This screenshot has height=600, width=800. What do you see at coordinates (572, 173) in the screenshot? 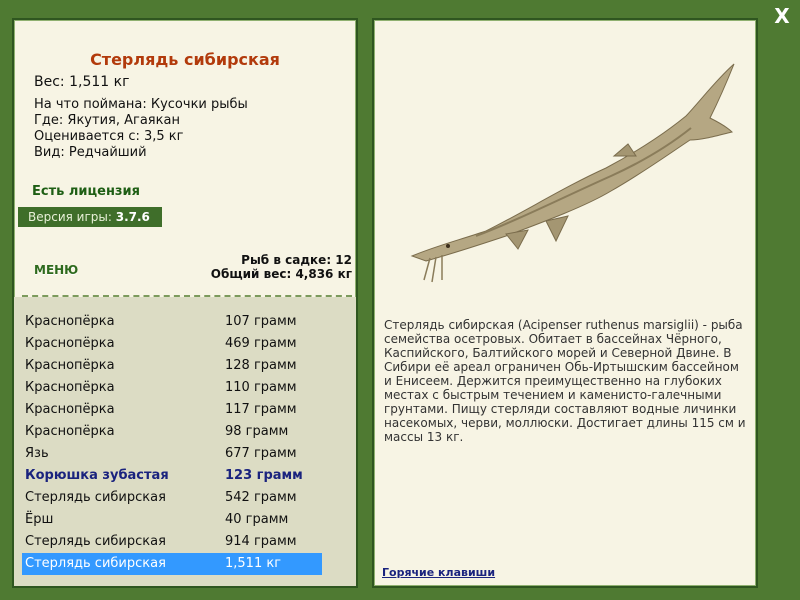
I see `sterlet-illustration` at bounding box center [572, 173].